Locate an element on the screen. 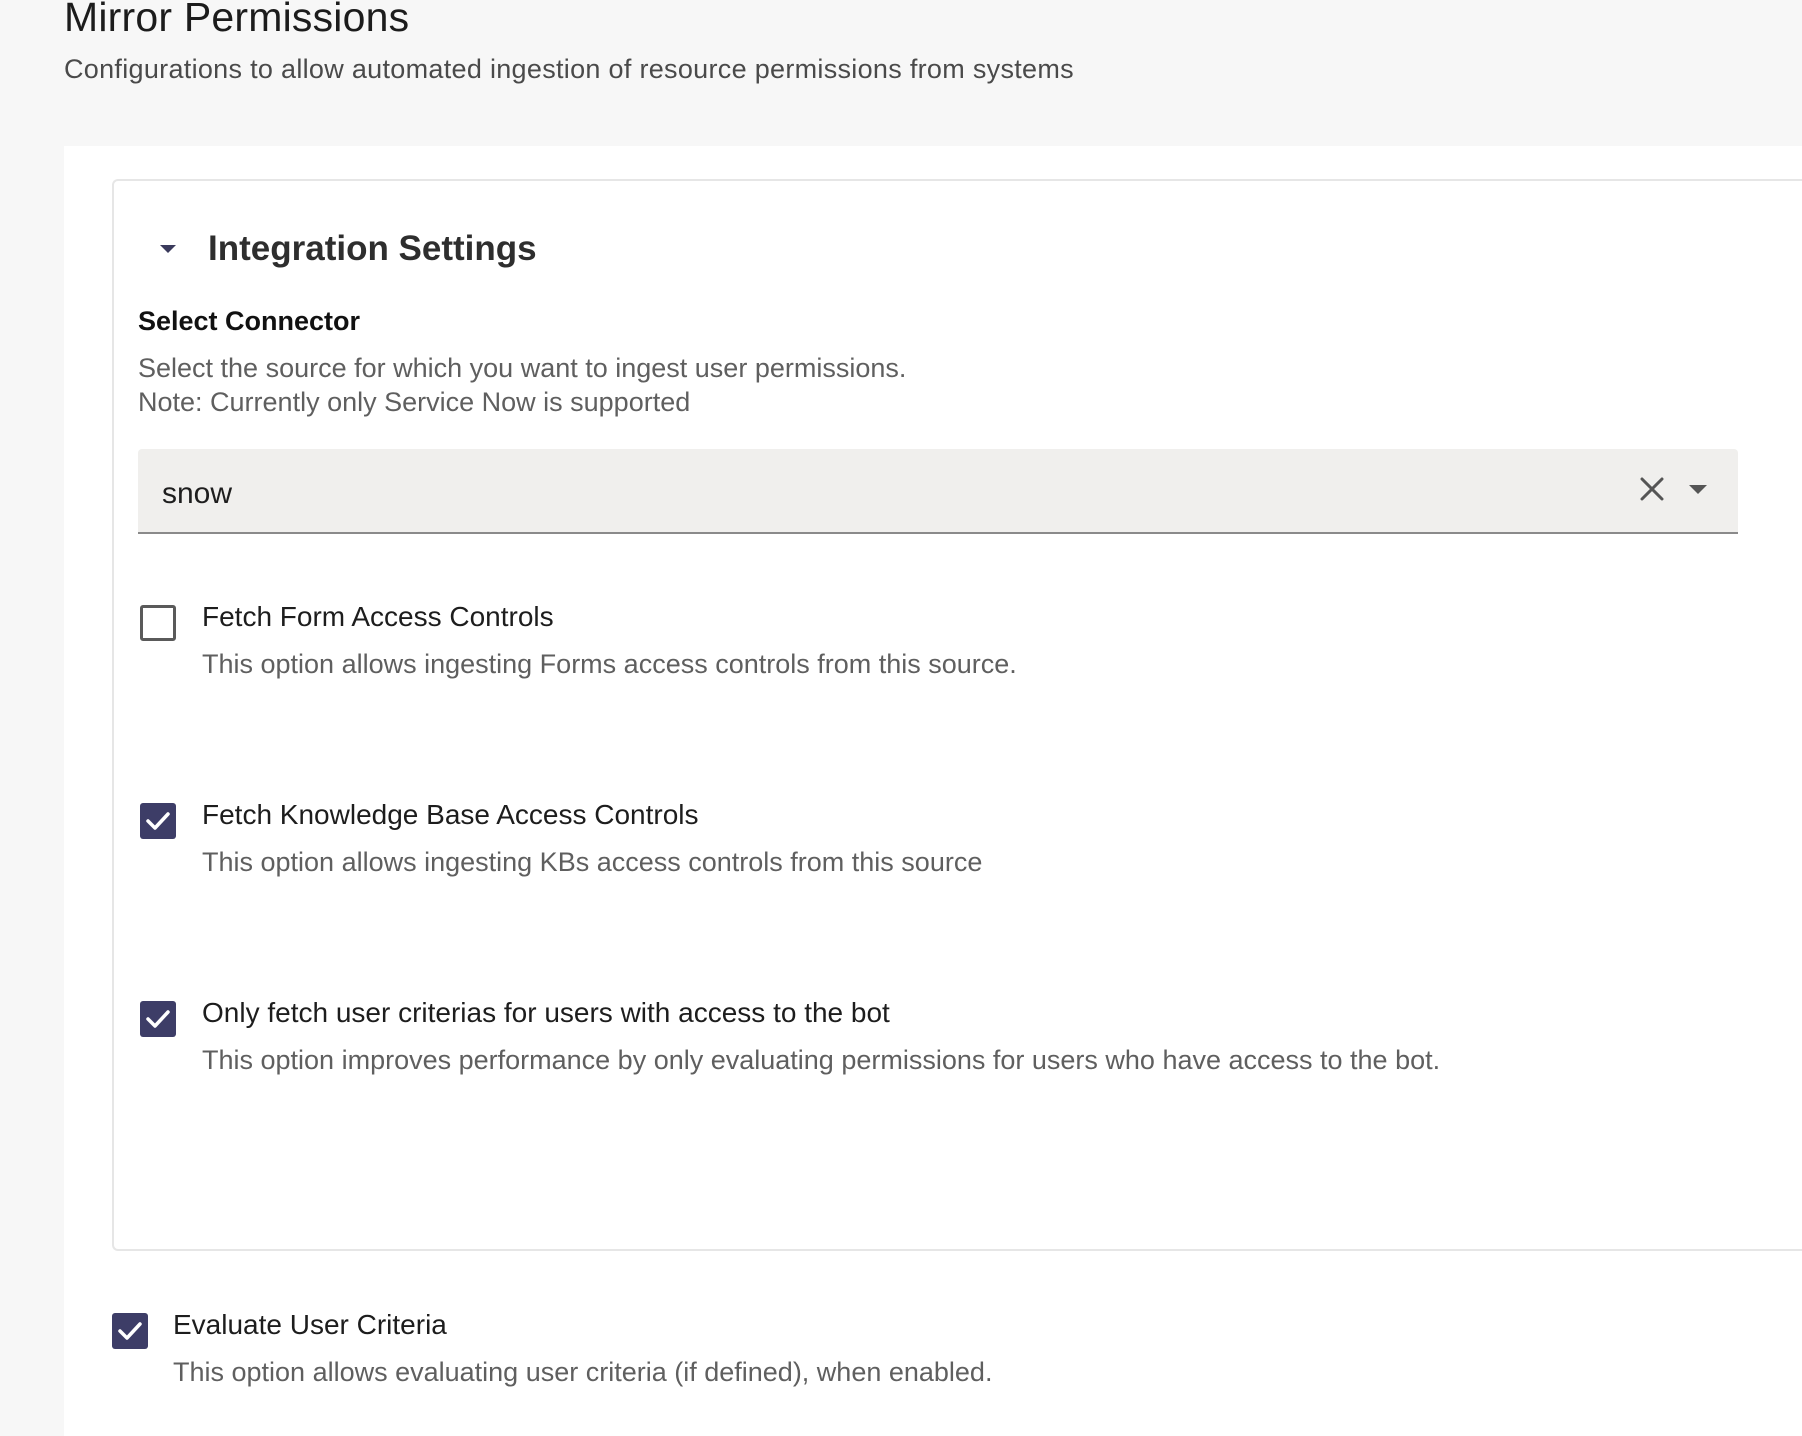 This screenshot has height=1436, width=1802. clear-icon is located at coordinates (1652, 489).